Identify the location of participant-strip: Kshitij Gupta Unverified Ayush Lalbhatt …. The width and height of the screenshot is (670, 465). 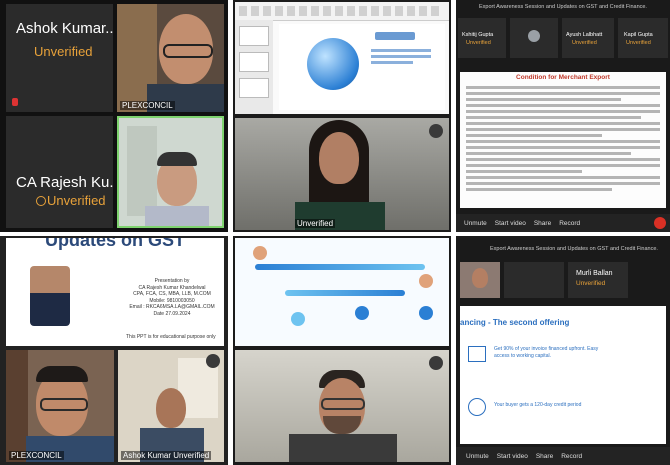
(563, 39).